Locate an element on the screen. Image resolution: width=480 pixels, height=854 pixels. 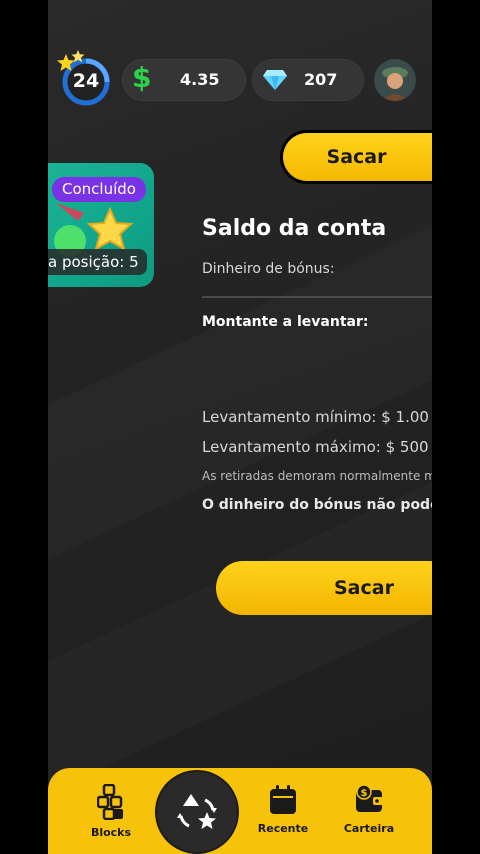
gems-amount: 207 is located at coordinates (321, 79).